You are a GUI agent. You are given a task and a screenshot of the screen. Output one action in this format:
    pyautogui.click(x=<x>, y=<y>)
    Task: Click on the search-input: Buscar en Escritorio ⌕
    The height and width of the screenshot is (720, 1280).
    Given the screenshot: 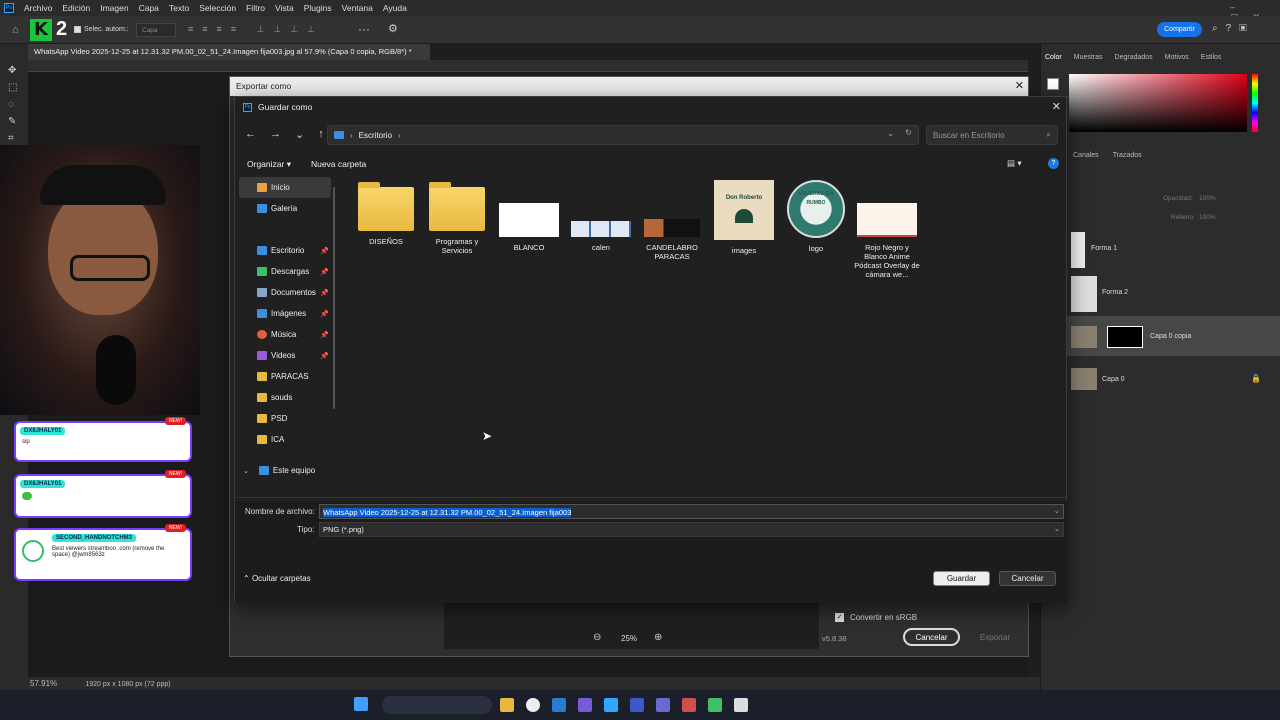 What is the action you would take?
    pyautogui.click(x=992, y=135)
    